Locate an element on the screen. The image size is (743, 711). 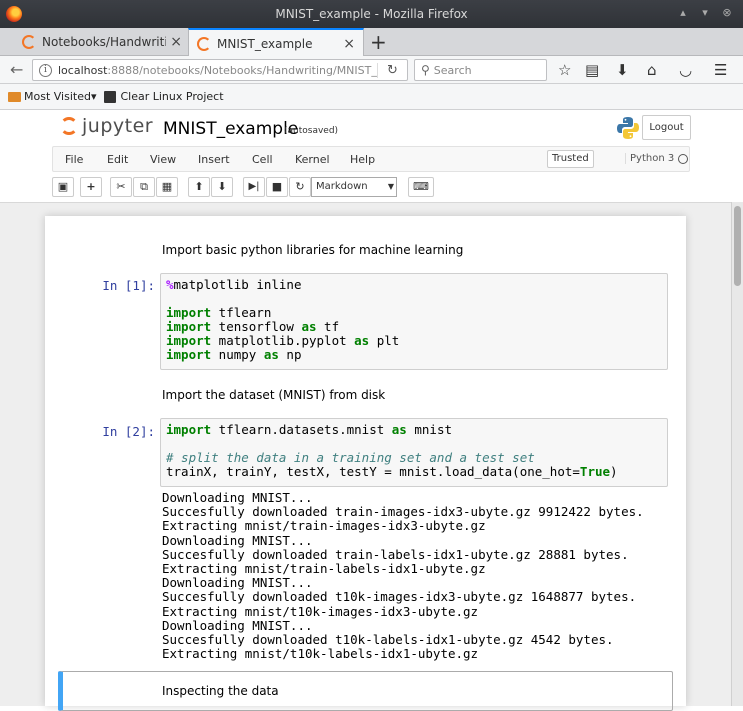
insert-cell-icon: + is located at coordinates (91, 187).